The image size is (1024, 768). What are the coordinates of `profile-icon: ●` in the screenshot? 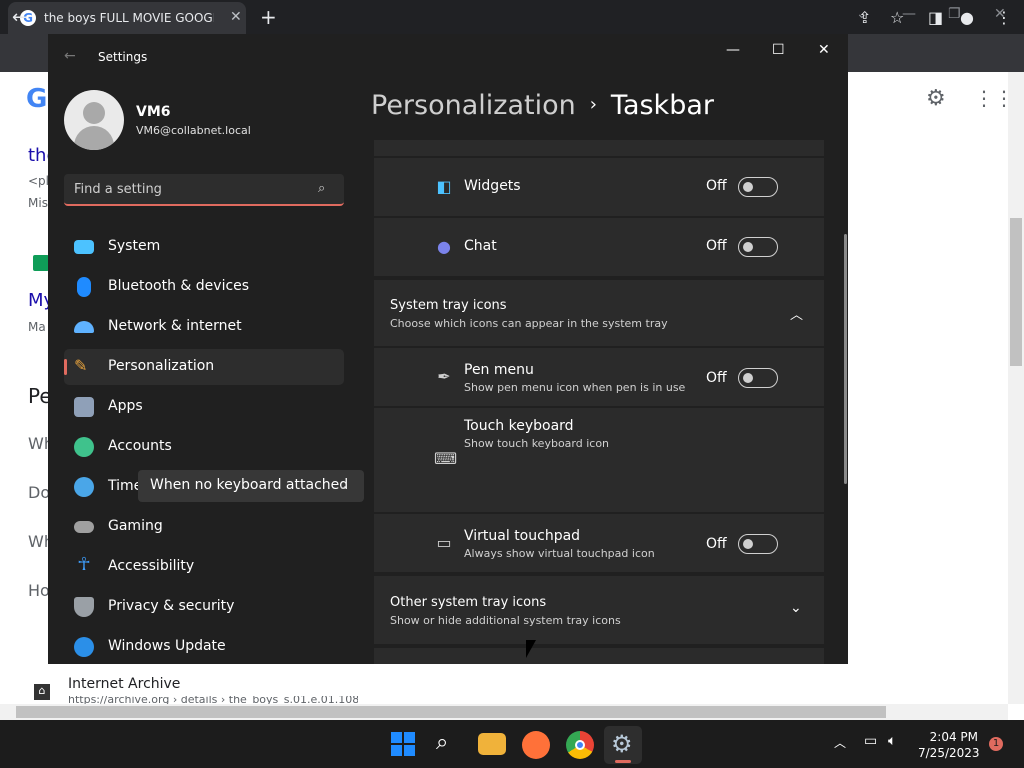 It's located at (967, 17).